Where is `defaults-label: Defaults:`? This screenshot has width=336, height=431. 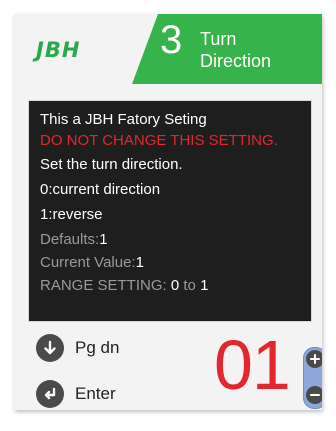
defaults-label: Defaults: is located at coordinates (70, 239).